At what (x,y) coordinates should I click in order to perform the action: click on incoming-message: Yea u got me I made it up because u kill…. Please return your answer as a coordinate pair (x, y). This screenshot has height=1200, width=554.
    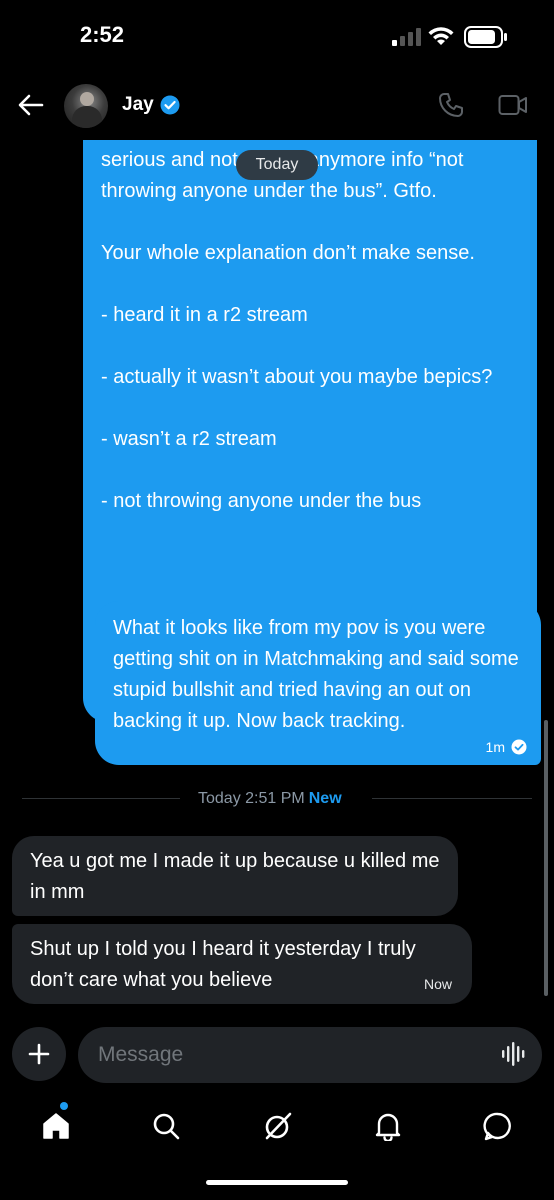
    Looking at the image, I should click on (235, 876).